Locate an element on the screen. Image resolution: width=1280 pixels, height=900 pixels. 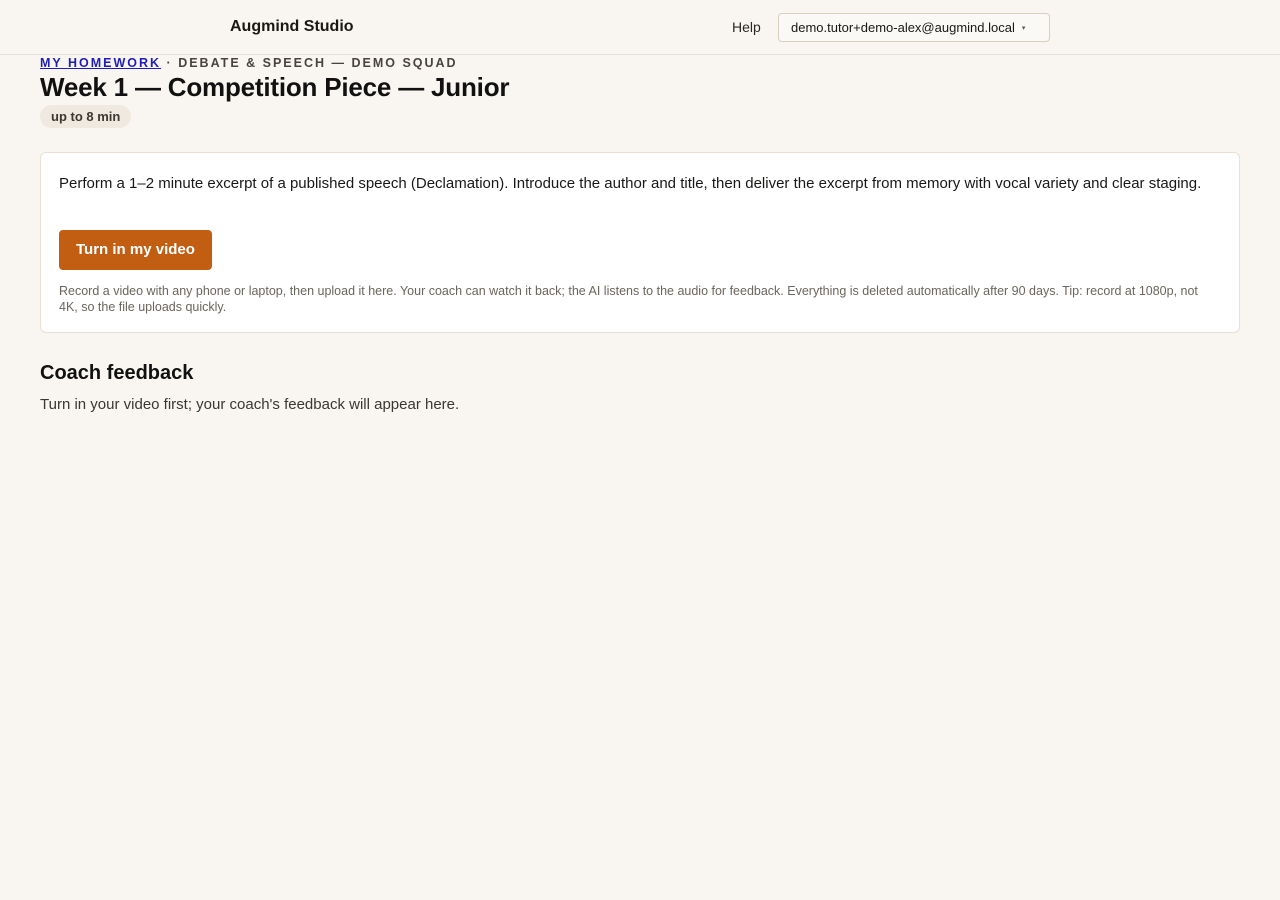
page-title: Week 1 — Competition Piece — Junior is located at coordinates (275, 87).